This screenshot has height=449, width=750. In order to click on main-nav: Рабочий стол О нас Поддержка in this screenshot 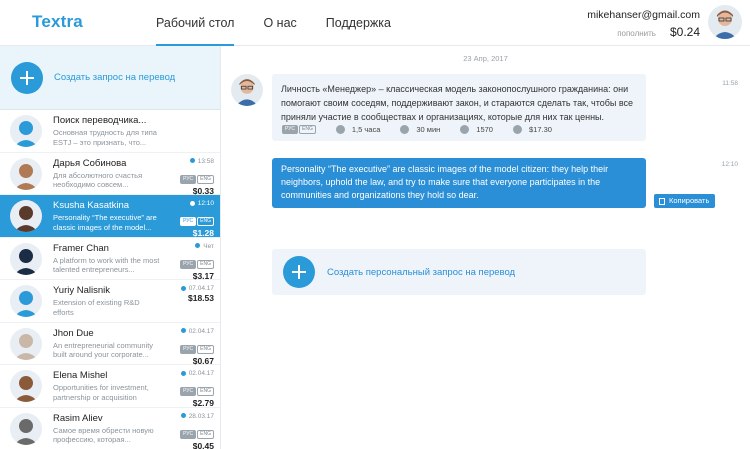, I will do `click(288, 23)`.